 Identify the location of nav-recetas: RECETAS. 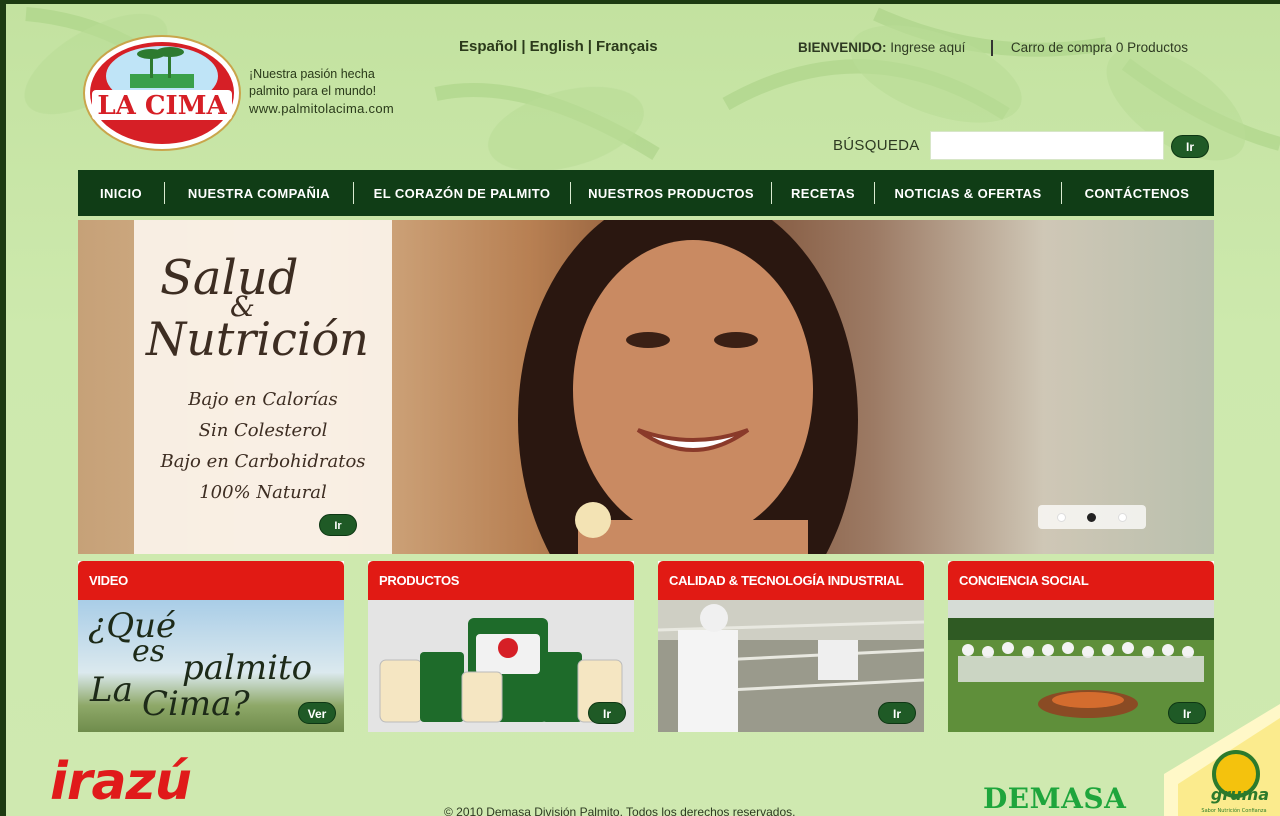
(823, 193).